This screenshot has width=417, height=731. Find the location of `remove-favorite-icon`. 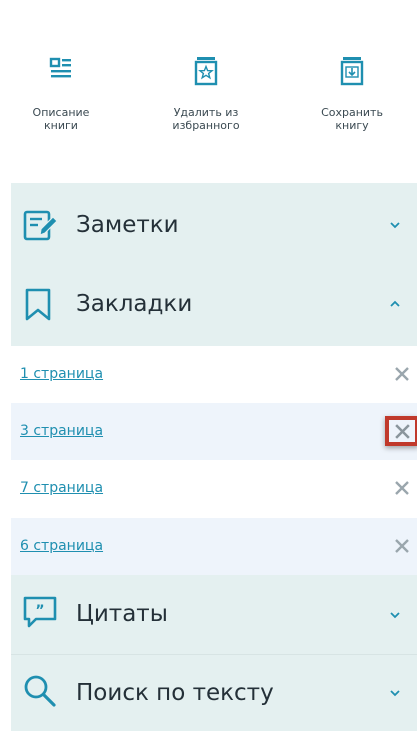

remove-favorite-icon is located at coordinates (206, 71).